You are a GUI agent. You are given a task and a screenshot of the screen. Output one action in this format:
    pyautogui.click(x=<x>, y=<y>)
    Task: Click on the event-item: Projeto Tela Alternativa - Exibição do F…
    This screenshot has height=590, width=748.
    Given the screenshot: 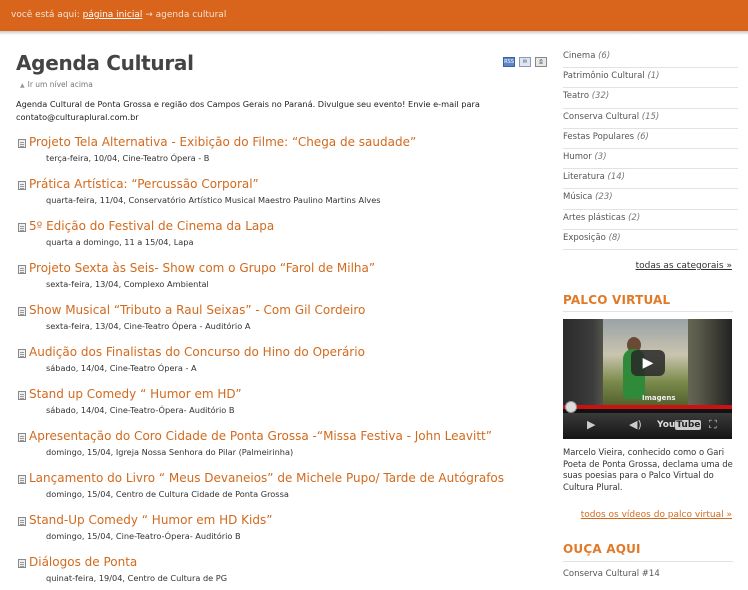 What is the action you would take?
    pyautogui.click(x=283, y=156)
    